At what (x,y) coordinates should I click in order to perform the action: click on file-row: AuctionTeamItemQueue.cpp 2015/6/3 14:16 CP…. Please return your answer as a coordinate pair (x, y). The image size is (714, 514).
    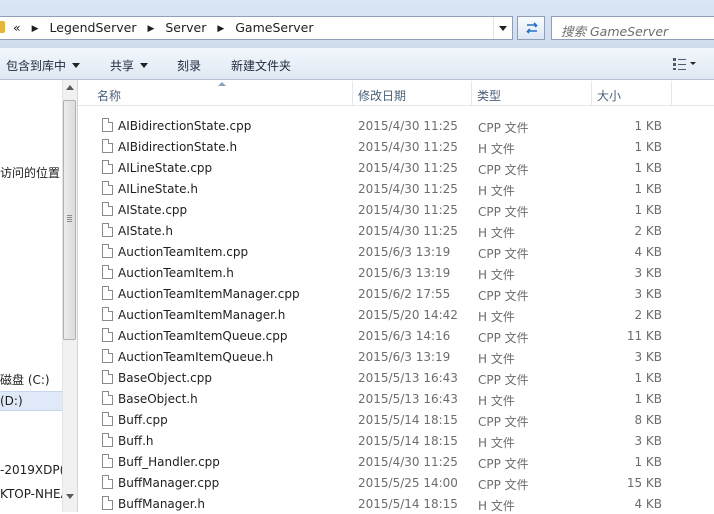
    Looking at the image, I should click on (396, 335).